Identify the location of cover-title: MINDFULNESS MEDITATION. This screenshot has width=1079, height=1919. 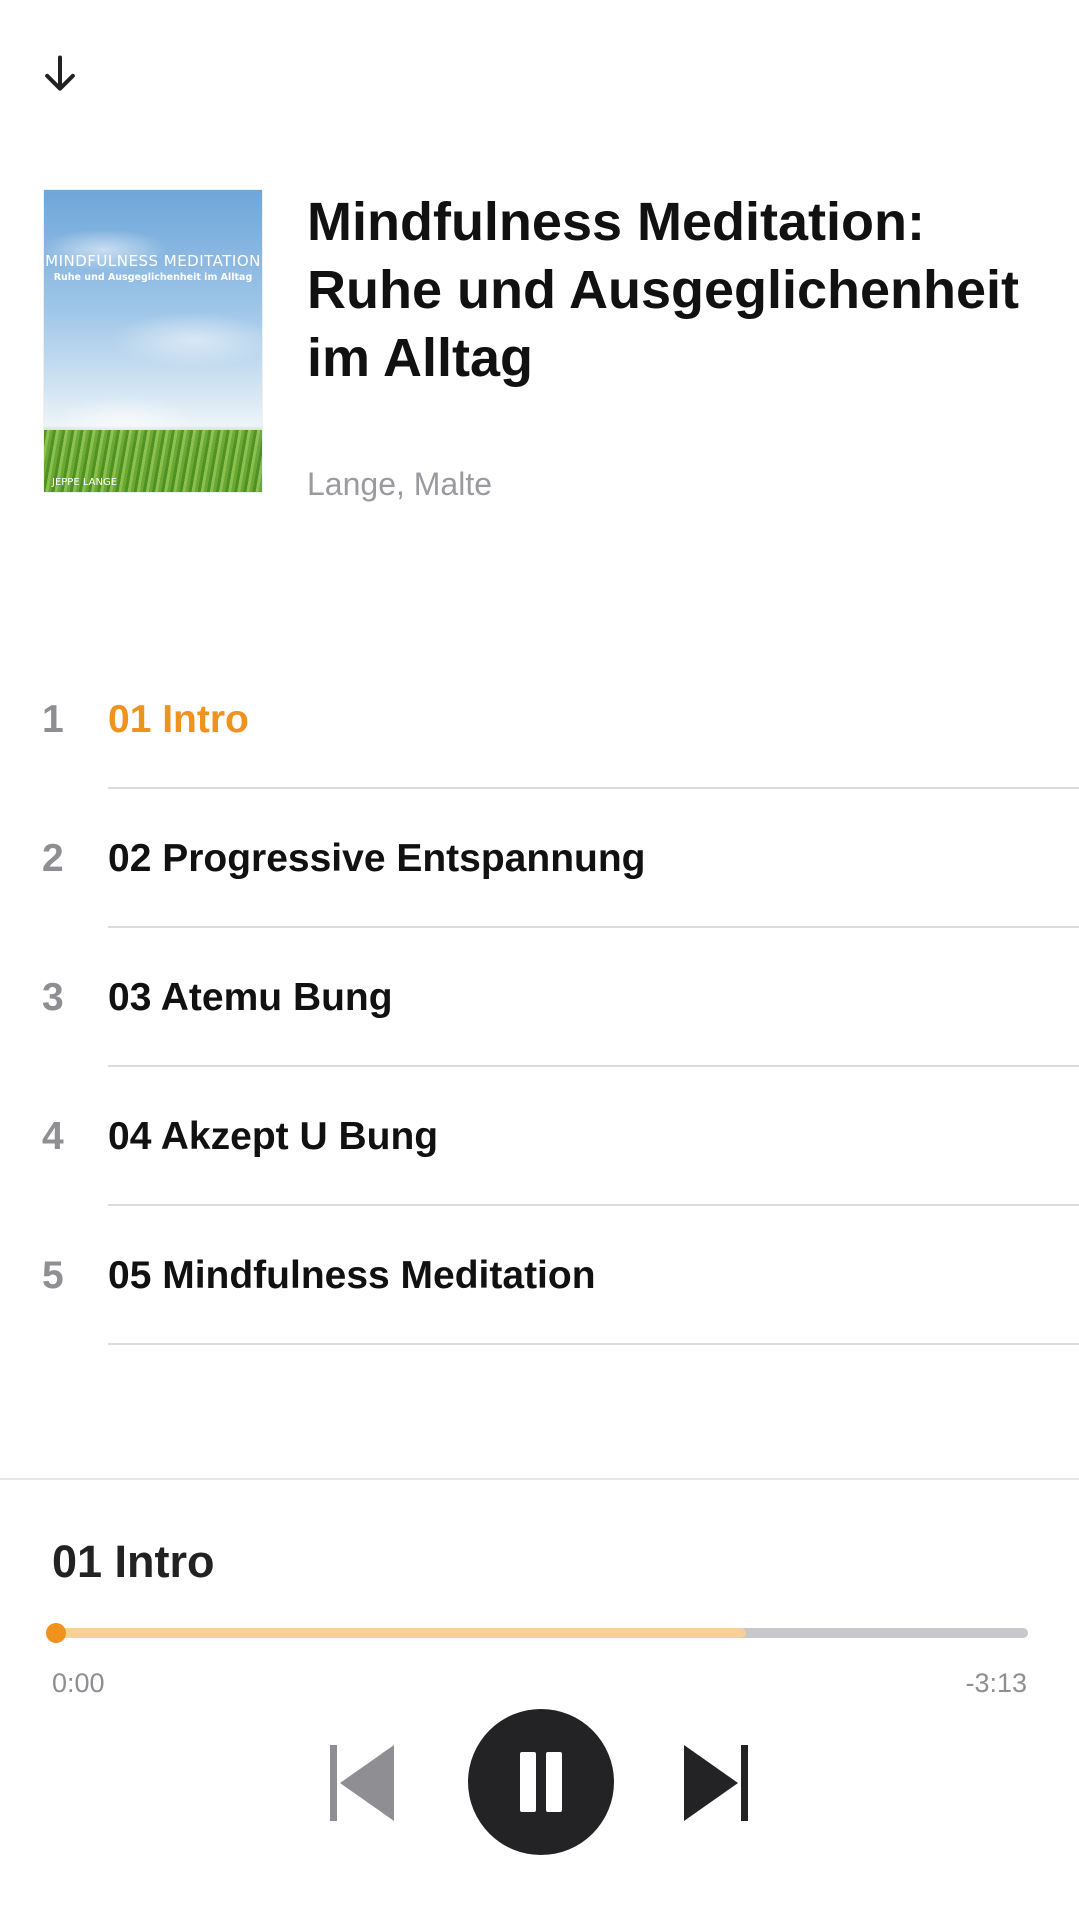
(153, 261).